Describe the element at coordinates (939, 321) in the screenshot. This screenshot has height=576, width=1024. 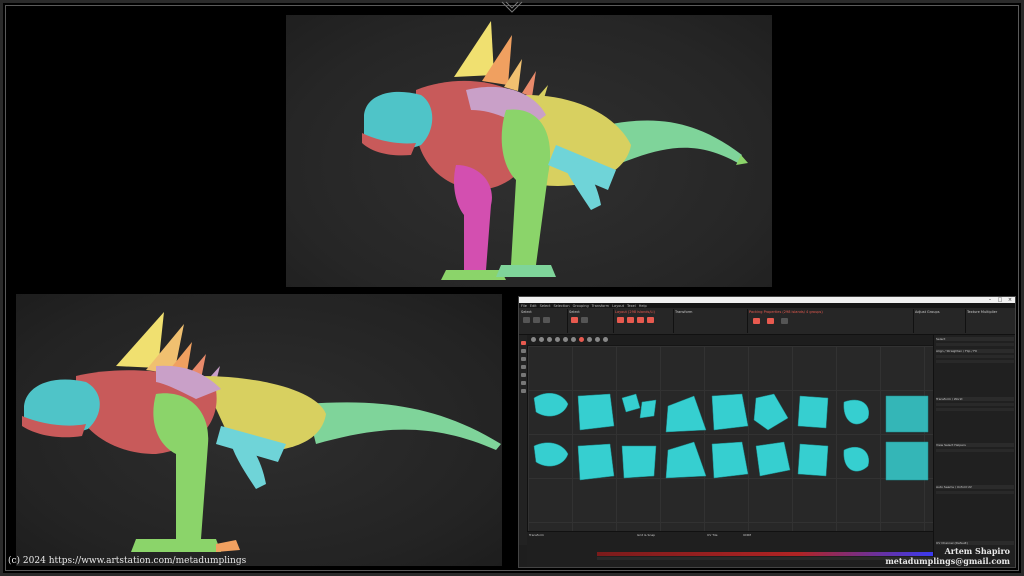
I see `toolbar-group-adjust: Adjust Groups` at that location.